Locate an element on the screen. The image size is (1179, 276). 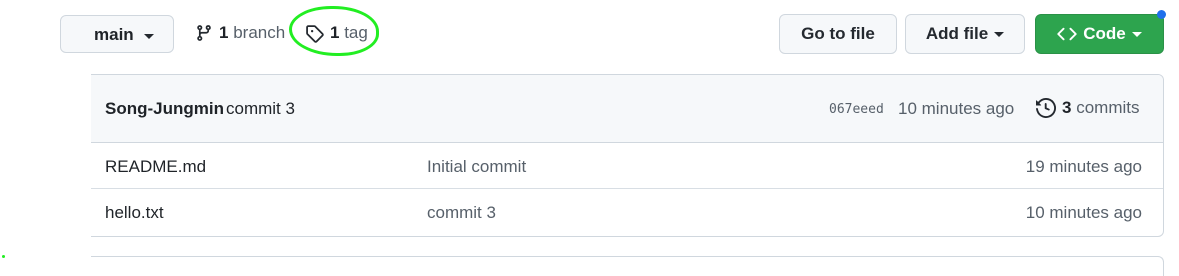
file-name: README.md is located at coordinates (155, 167).